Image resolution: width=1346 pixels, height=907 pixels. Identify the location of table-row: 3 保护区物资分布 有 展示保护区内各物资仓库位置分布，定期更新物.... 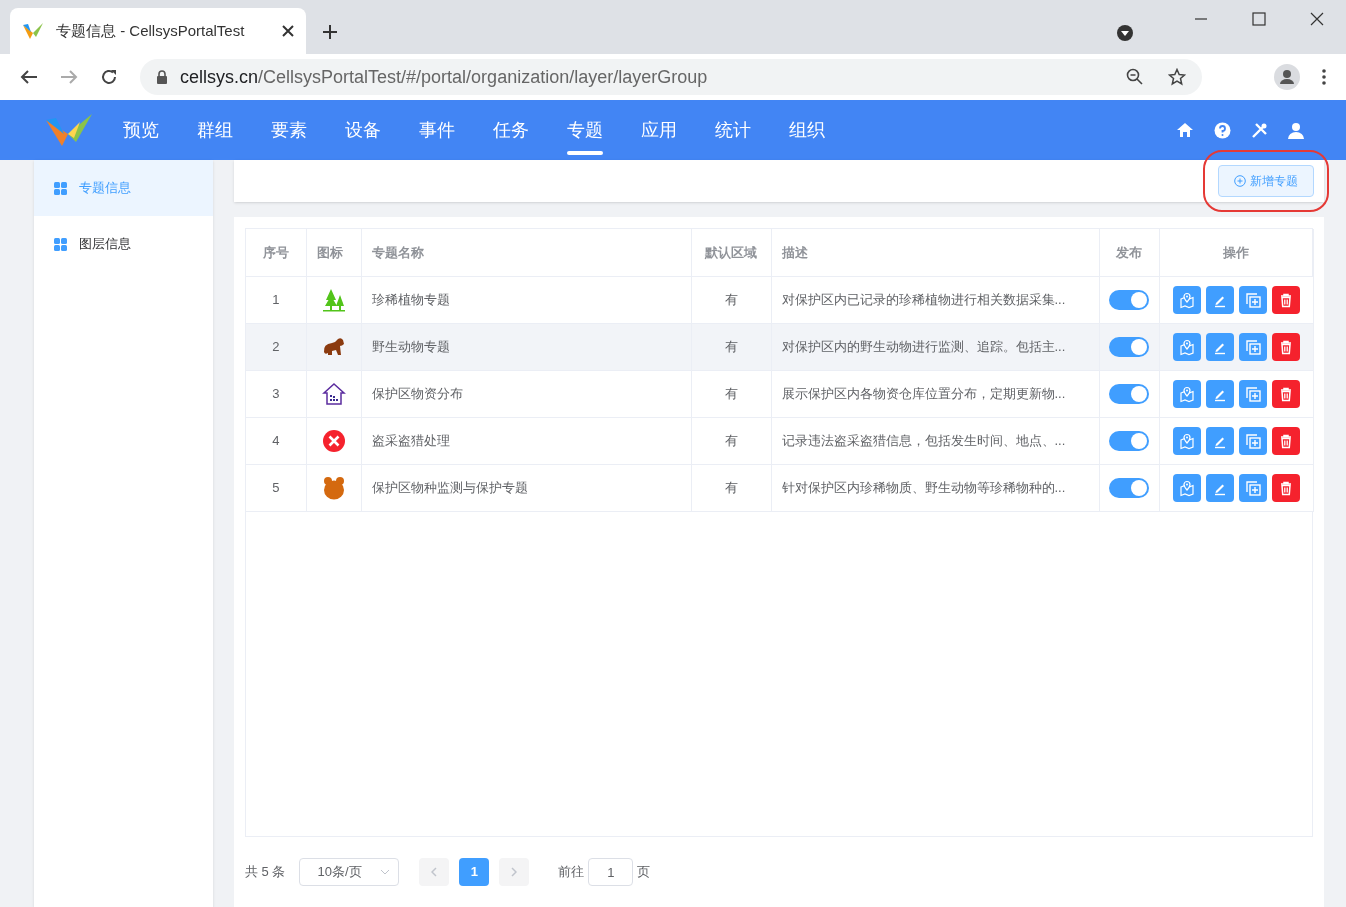
(780, 393).